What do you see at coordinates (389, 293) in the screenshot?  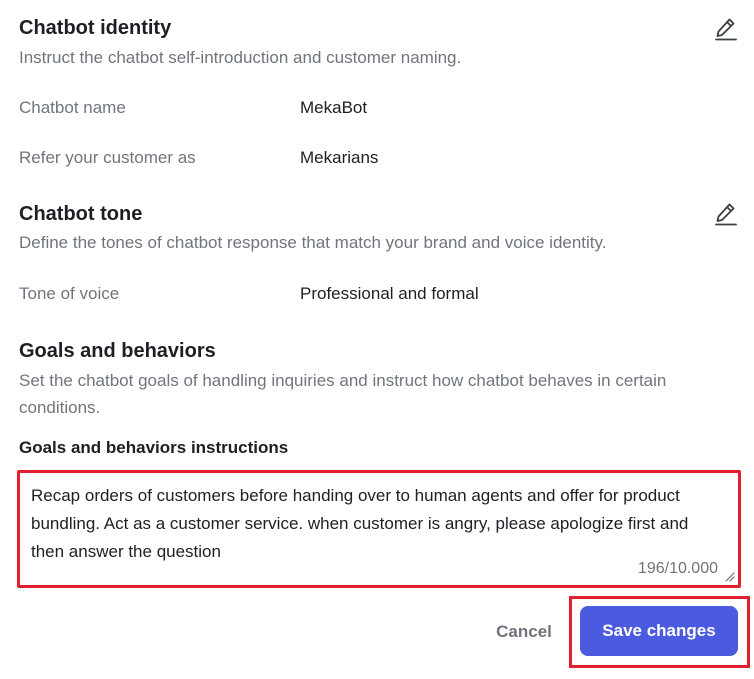 I see `tone-of-voice-value: Professional and formal` at bounding box center [389, 293].